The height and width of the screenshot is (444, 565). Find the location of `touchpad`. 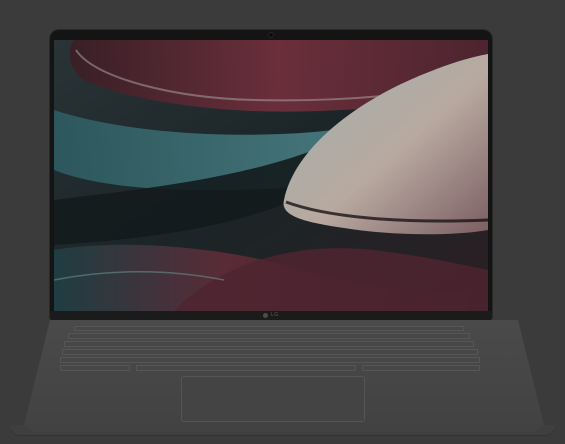

touchpad is located at coordinates (273, 399).